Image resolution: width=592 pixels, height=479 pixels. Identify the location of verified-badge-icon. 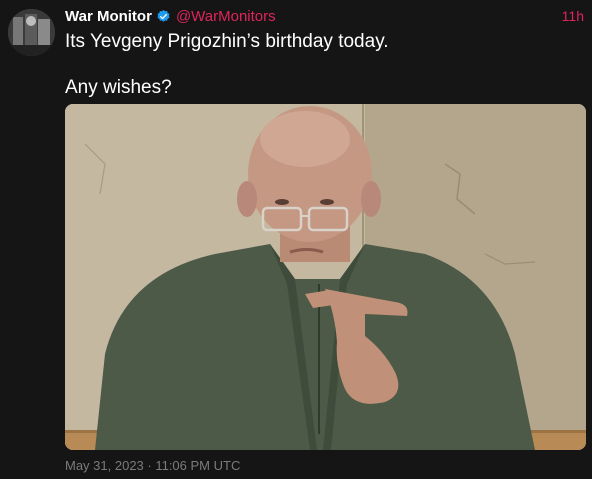
(163, 16).